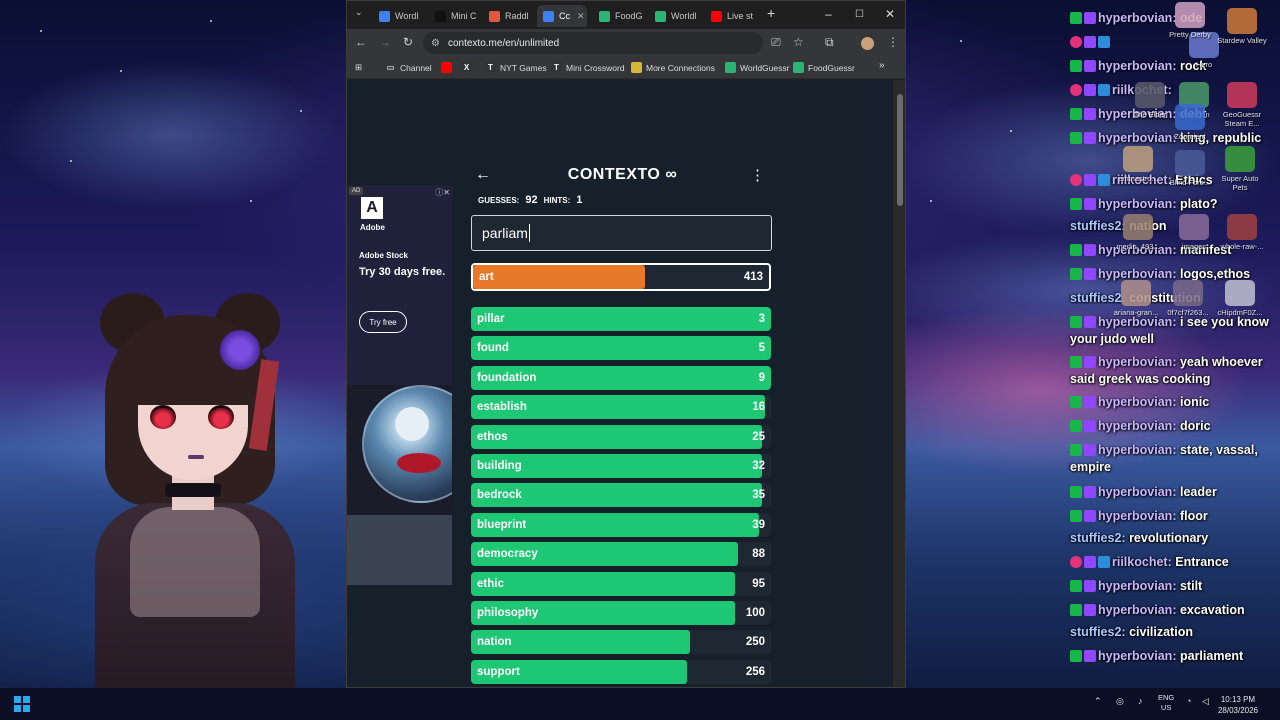 This screenshot has height=720, width=1280. I want to click on volume-icon: ◁, so click(1205, 701).